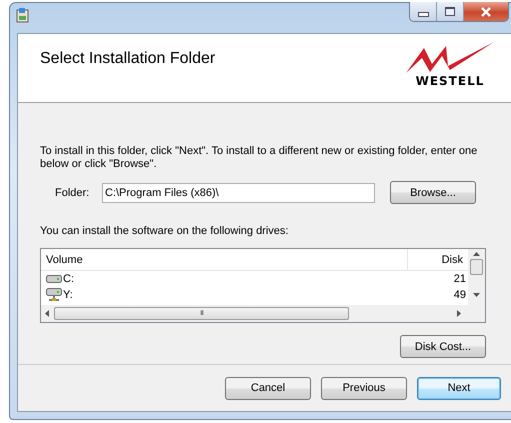 The image size is (511, 423). Describe the element at coordinates (128, 59) in the screenshot. I see `page-title: Select Installation Folder` at that location.